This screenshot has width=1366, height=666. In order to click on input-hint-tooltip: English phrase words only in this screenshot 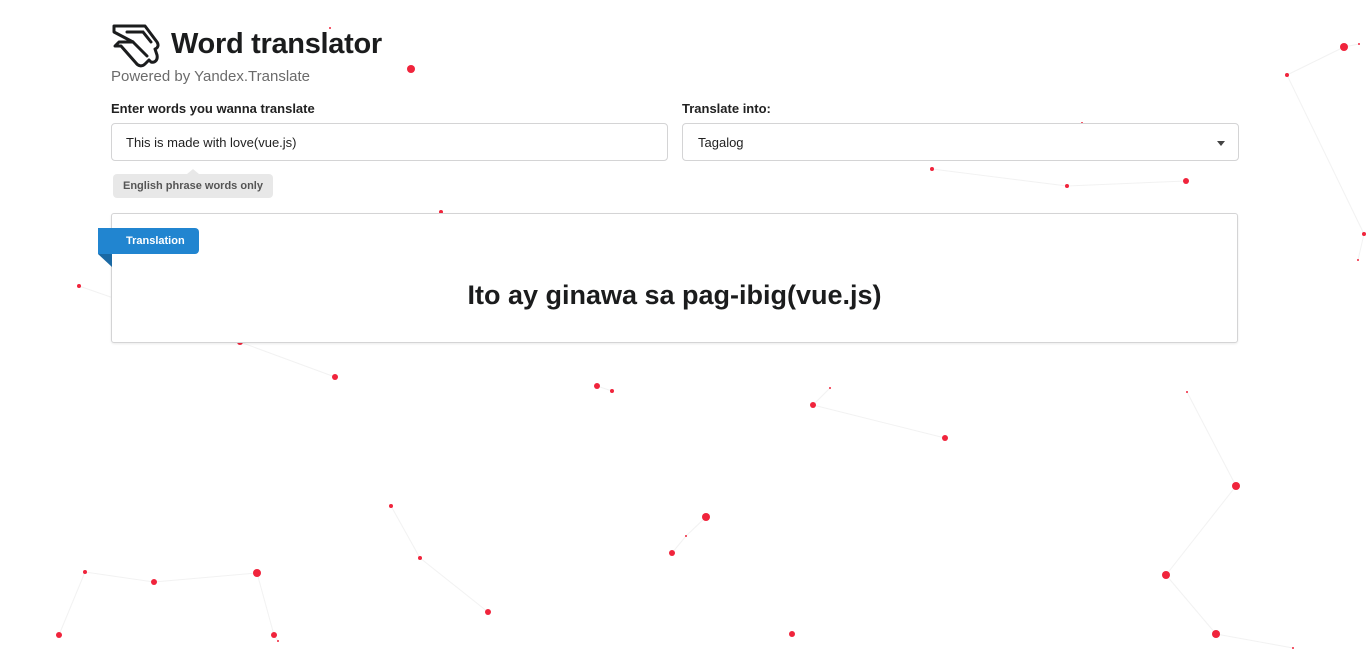, I will do `click(193, 183)`.